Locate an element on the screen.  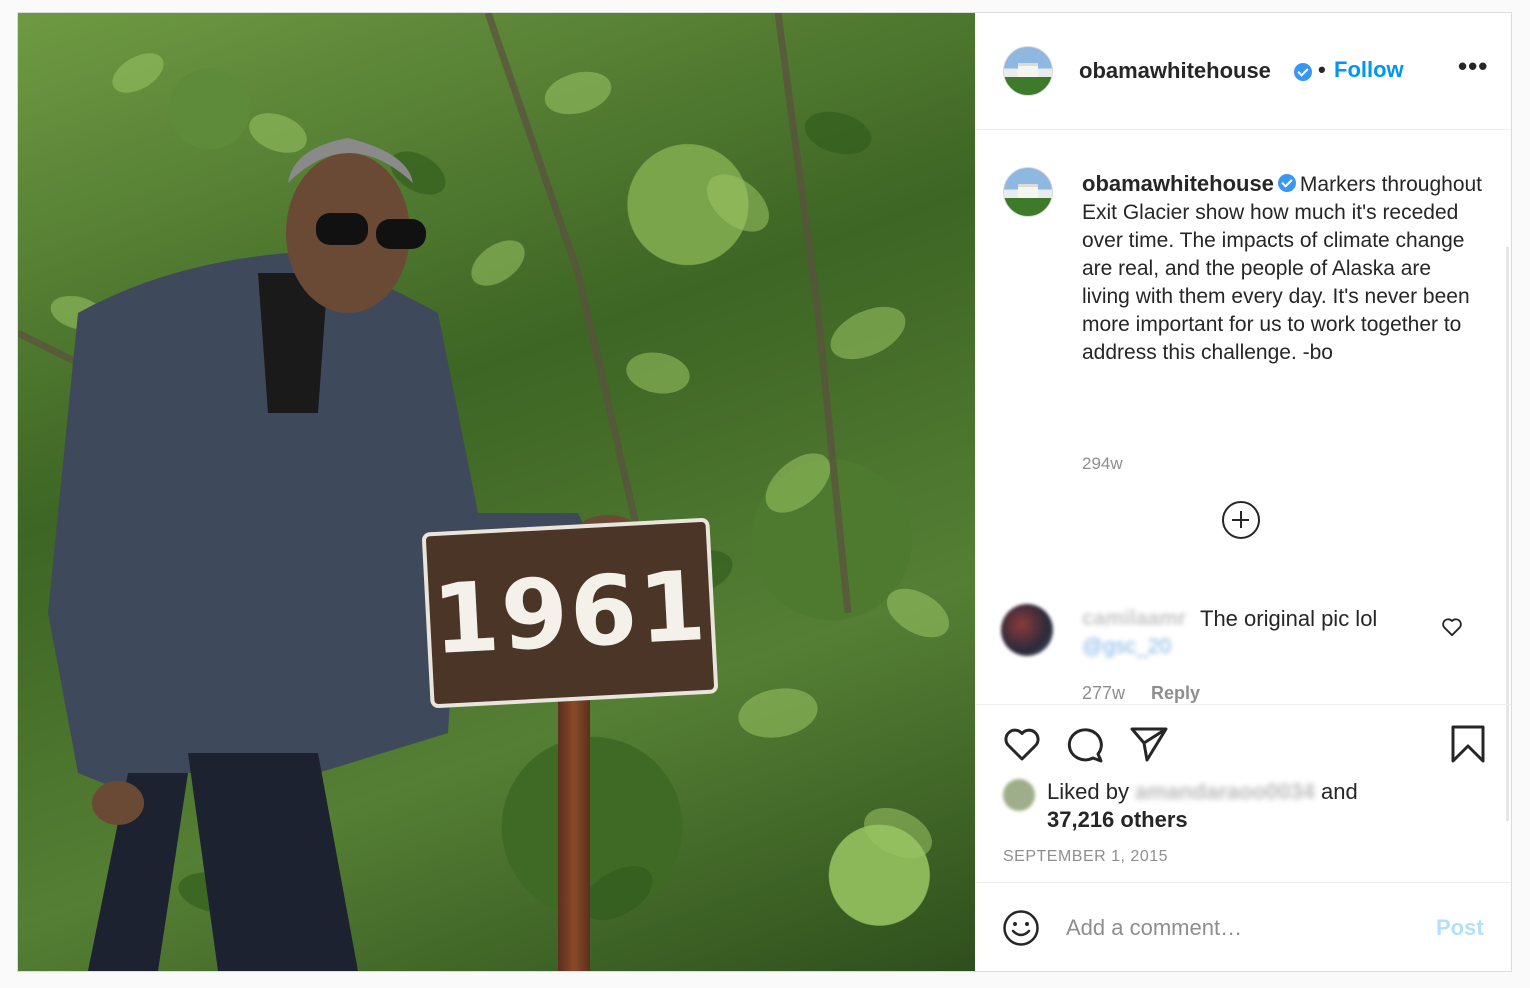
comment-mention: @gsc_20 is located at coordinates (1126, 647).